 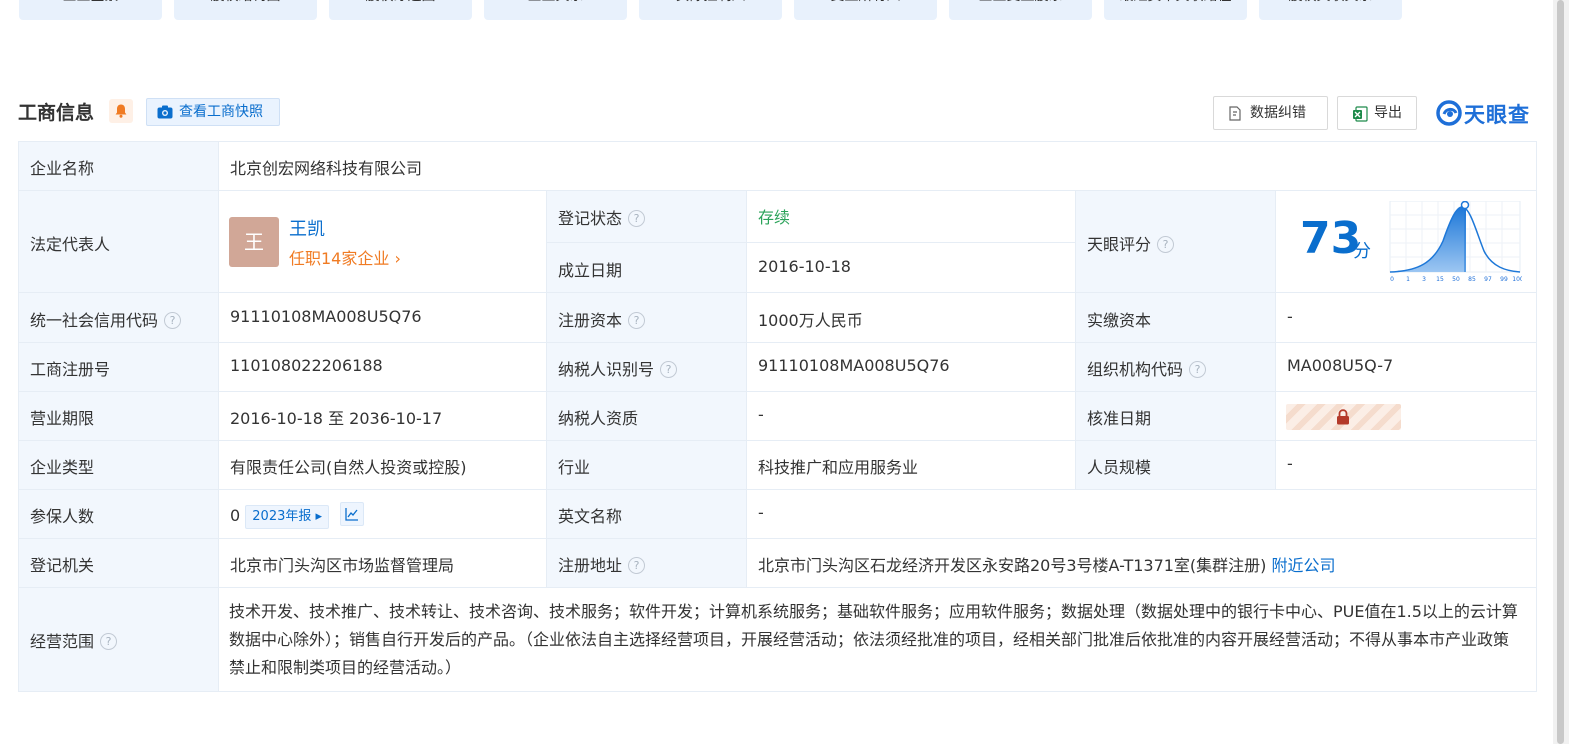 What do you see at coordinates (1456, 279) in the screenshot?
I see `score-tick: 50` at bounding box center [1456, 279].